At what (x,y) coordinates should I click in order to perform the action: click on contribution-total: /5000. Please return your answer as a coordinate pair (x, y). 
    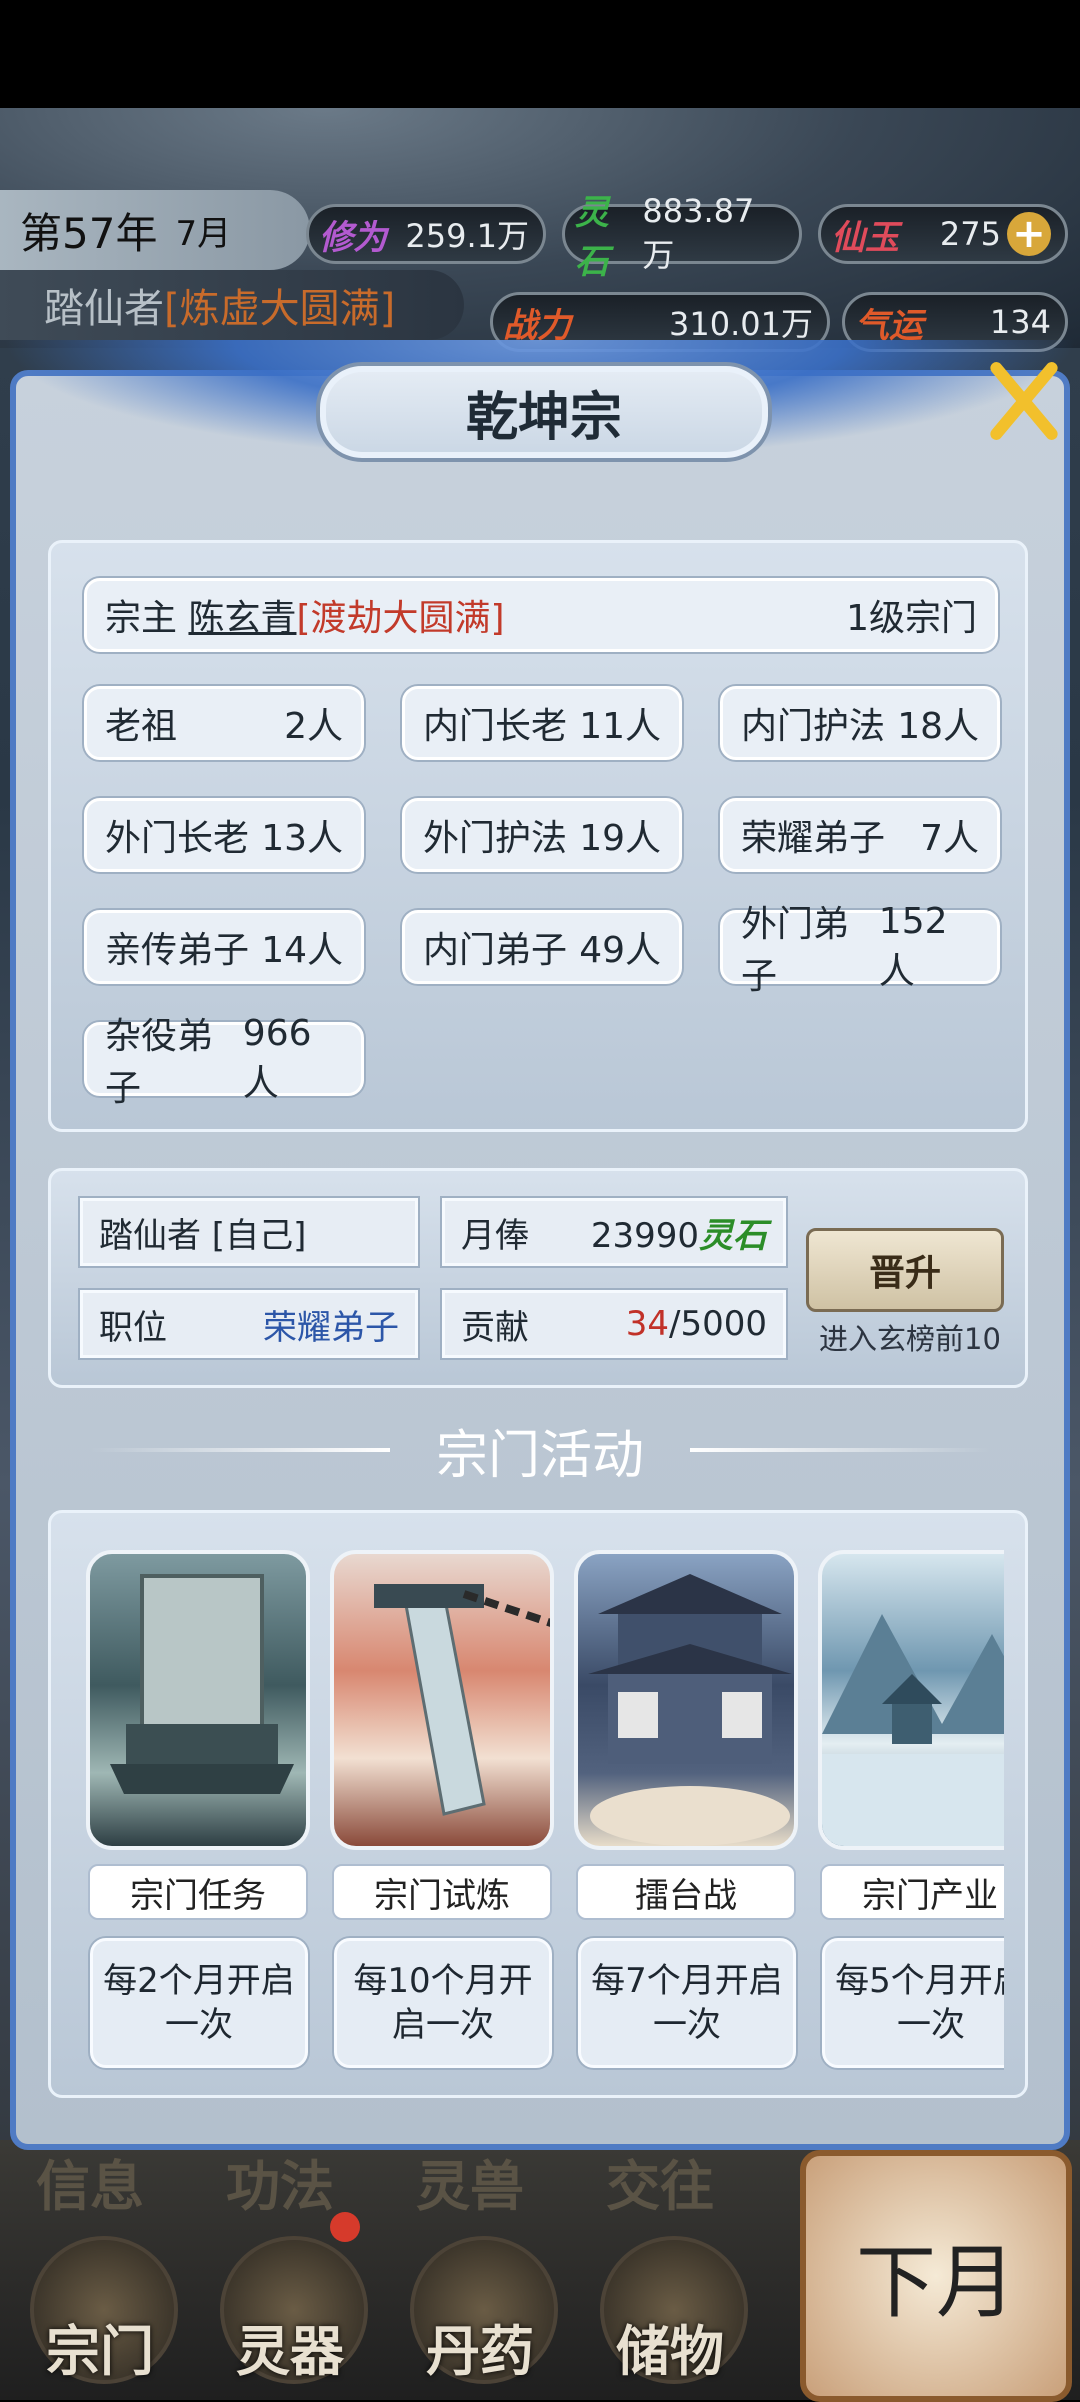
    Looking at the image, I should click on (718, 1324).